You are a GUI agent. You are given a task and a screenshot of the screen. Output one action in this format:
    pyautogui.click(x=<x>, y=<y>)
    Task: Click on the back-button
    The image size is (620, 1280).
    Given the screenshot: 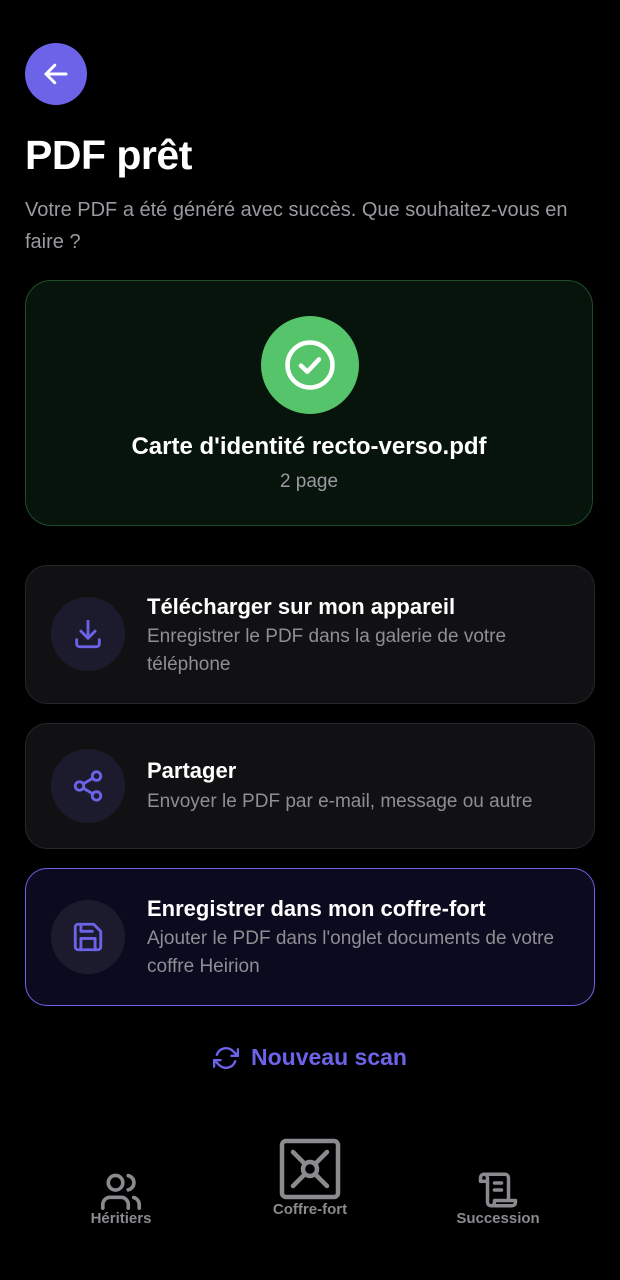 What is the action you would take?
    pyautogui.click(x=56, y=74)
    